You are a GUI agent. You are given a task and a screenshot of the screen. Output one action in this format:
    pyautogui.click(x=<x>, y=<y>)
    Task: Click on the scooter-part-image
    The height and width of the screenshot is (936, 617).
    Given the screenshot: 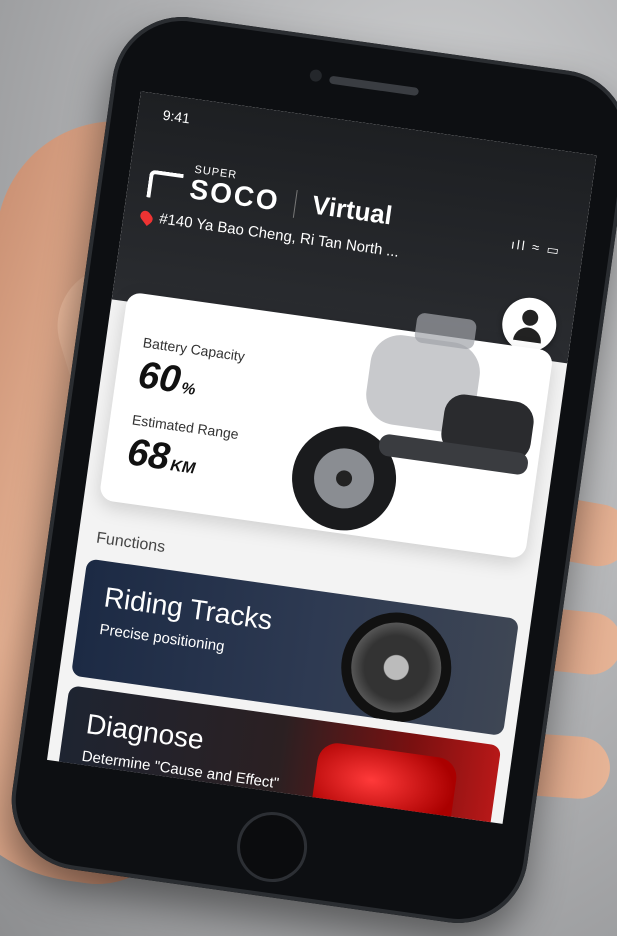 What is the action you would take?
    pyautogui.click(x=384, y=782)
    